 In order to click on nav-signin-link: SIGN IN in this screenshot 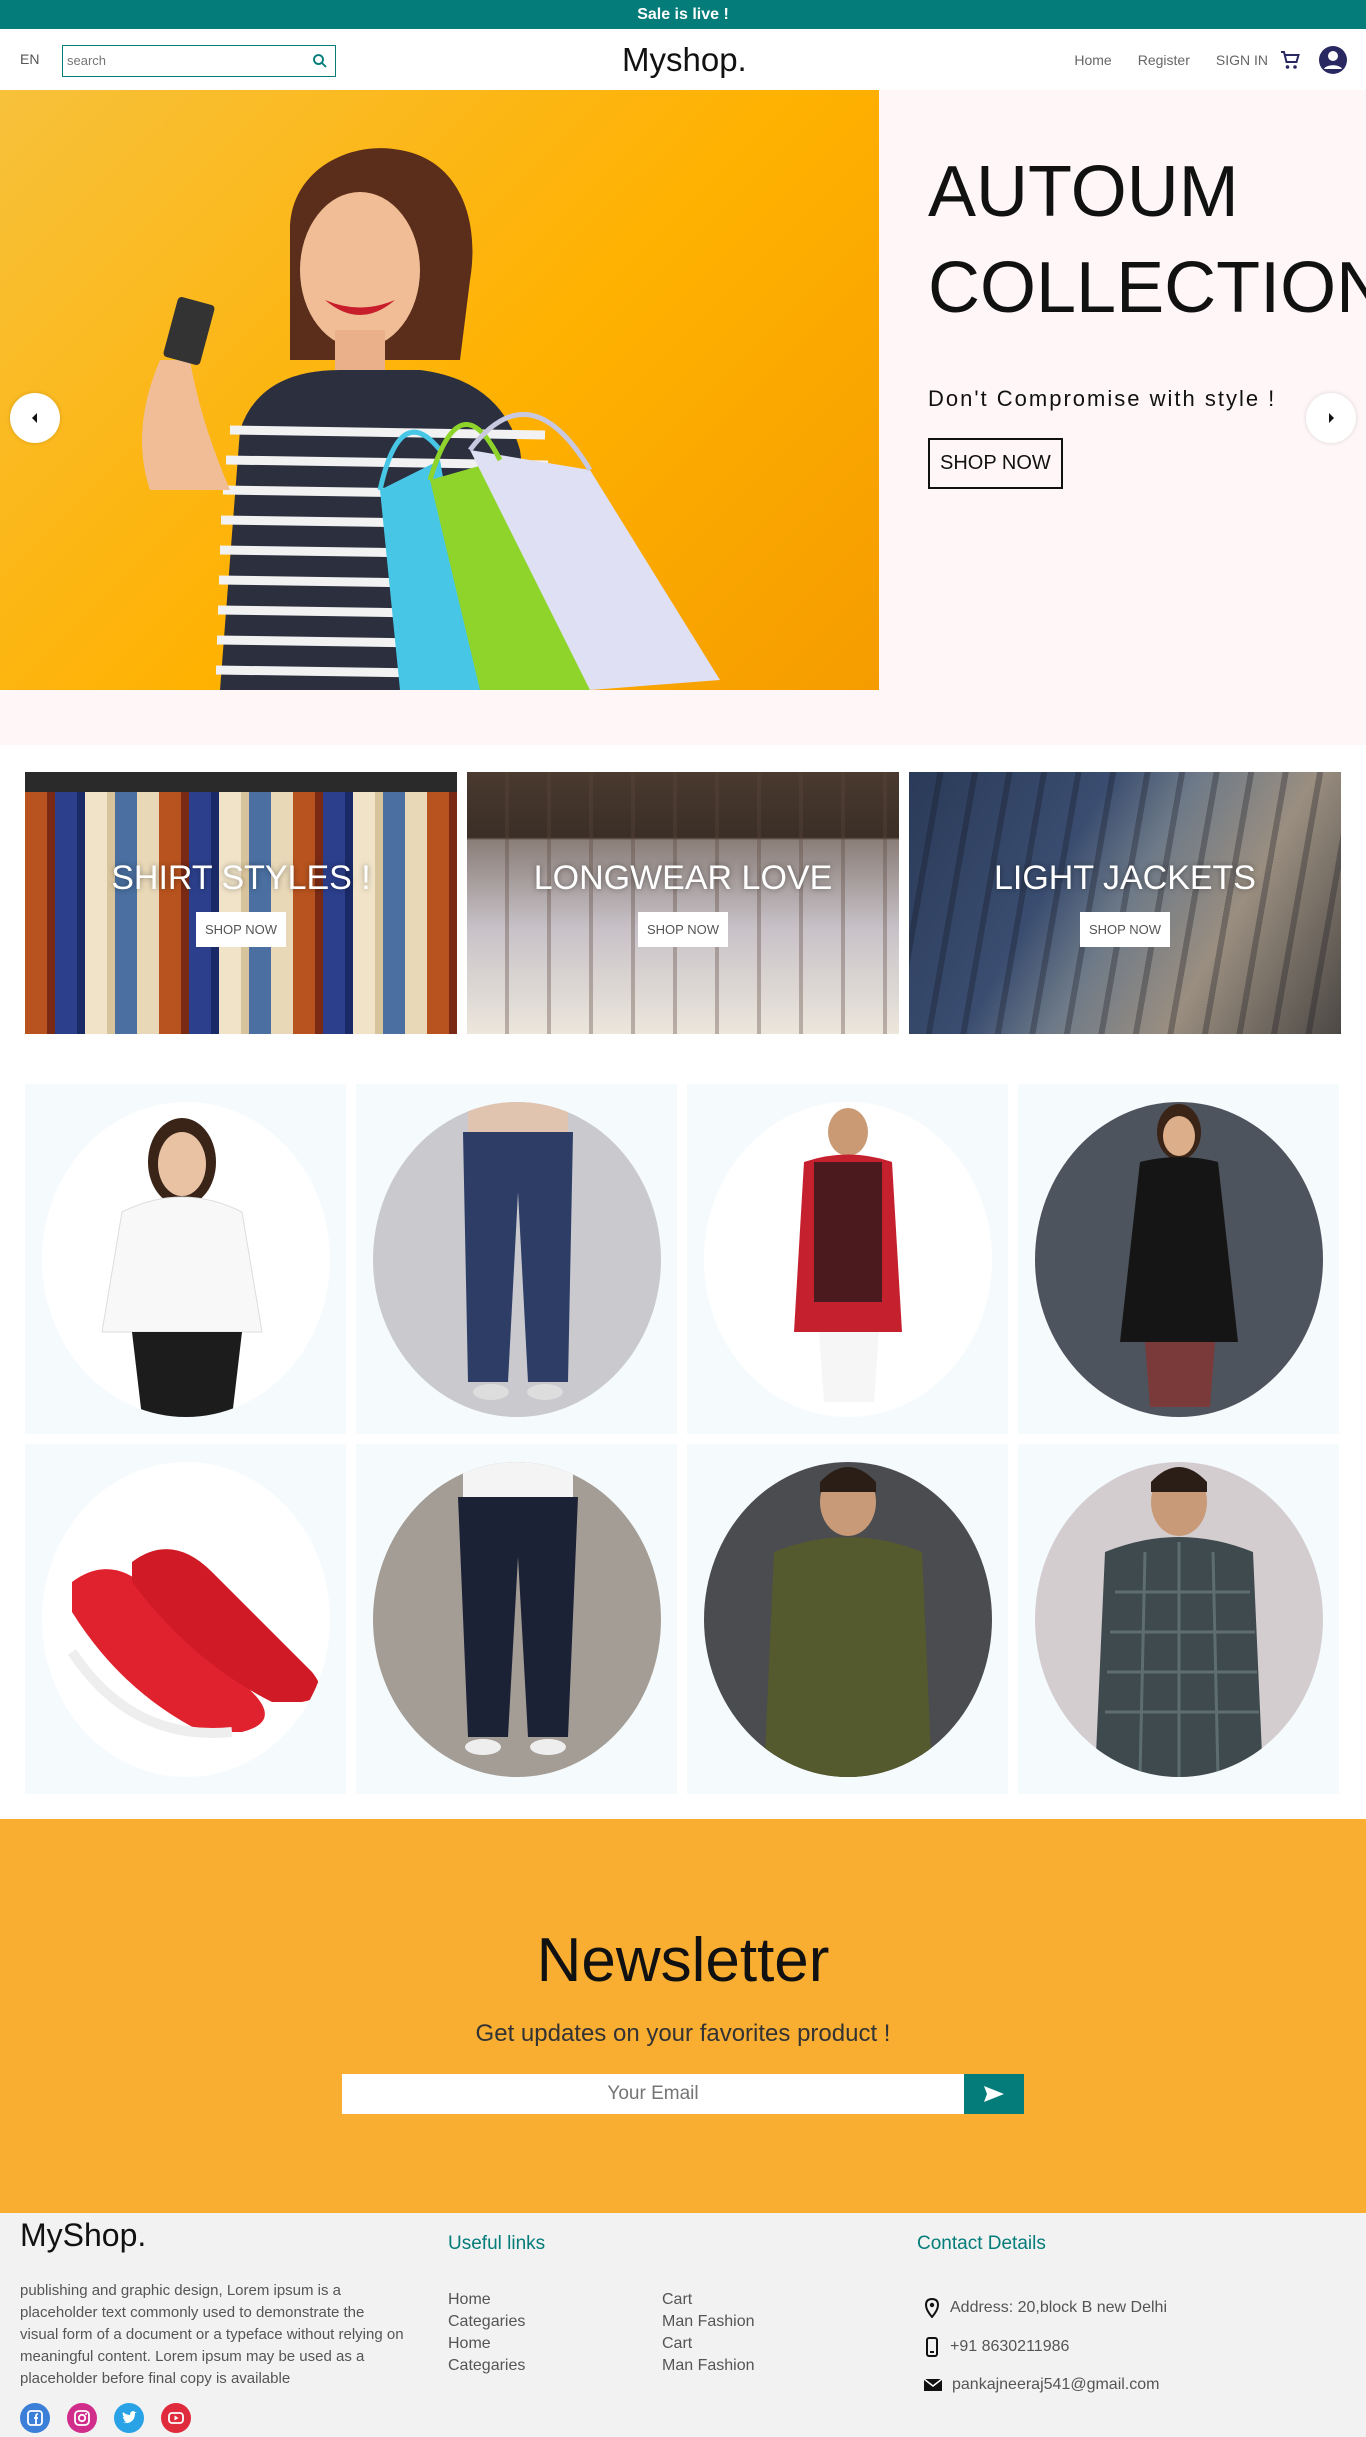, I will do `click(1242, 60)`.